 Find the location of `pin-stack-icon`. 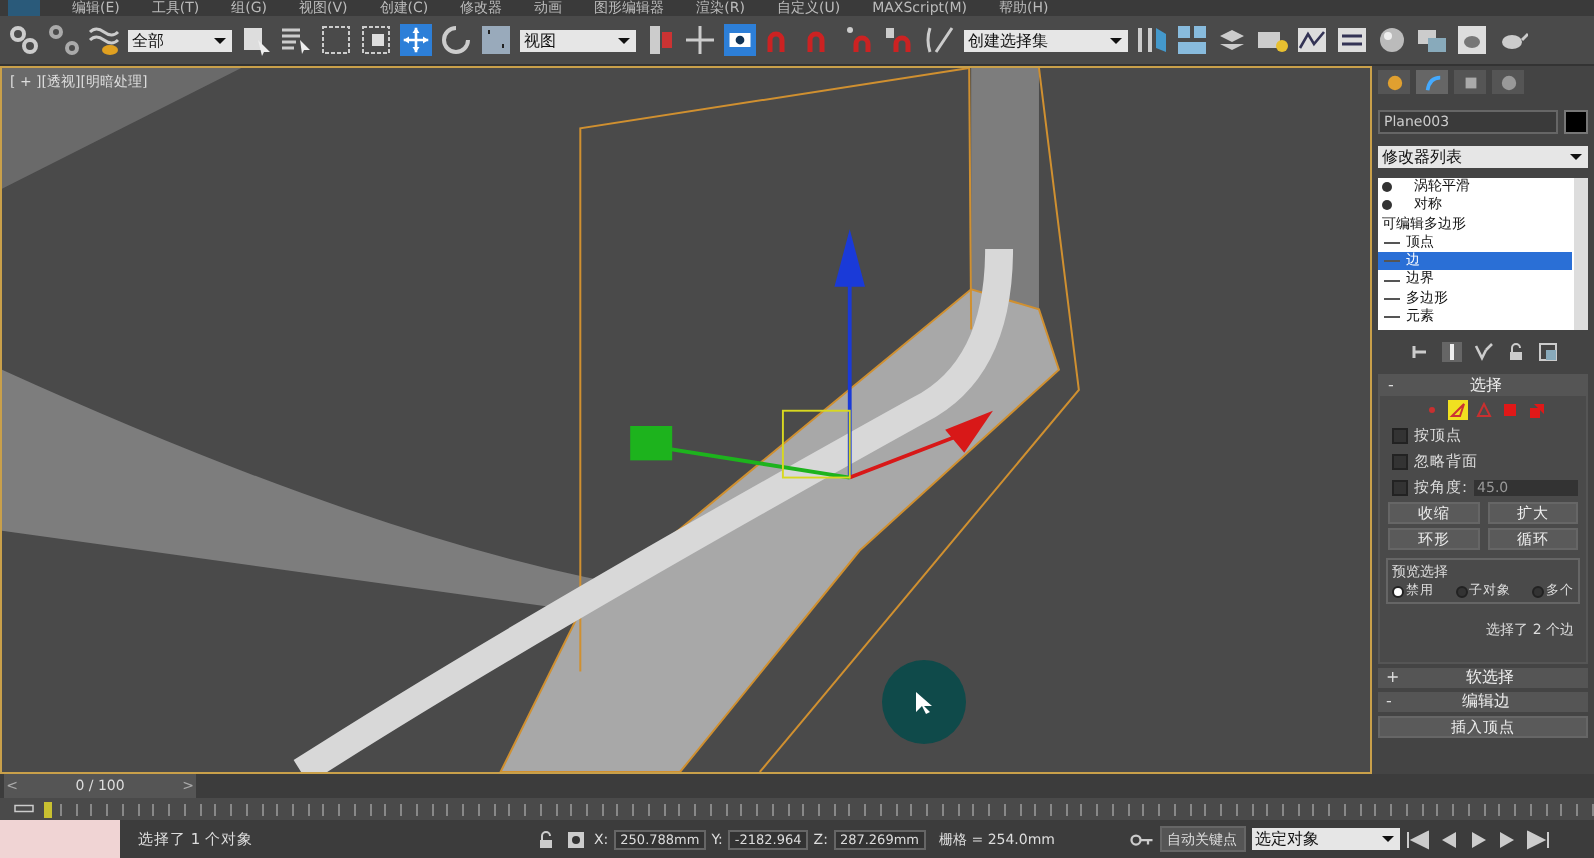

pin-stack-icon is located at coordinates (1419, 352).